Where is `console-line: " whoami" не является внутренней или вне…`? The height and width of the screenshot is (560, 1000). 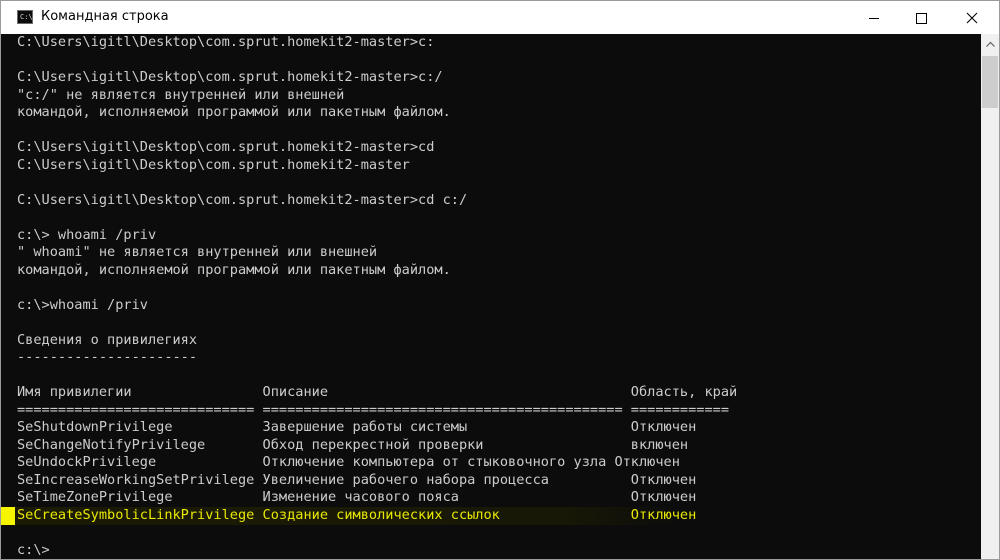
console-line: " whoami" не является внутренней или вне… is located at coordinates (197, 252).